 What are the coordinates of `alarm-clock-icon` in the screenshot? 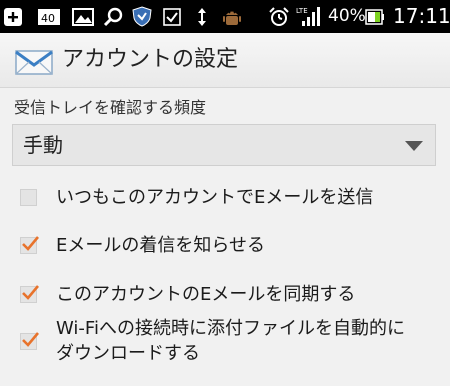 It's located at (279, 16).